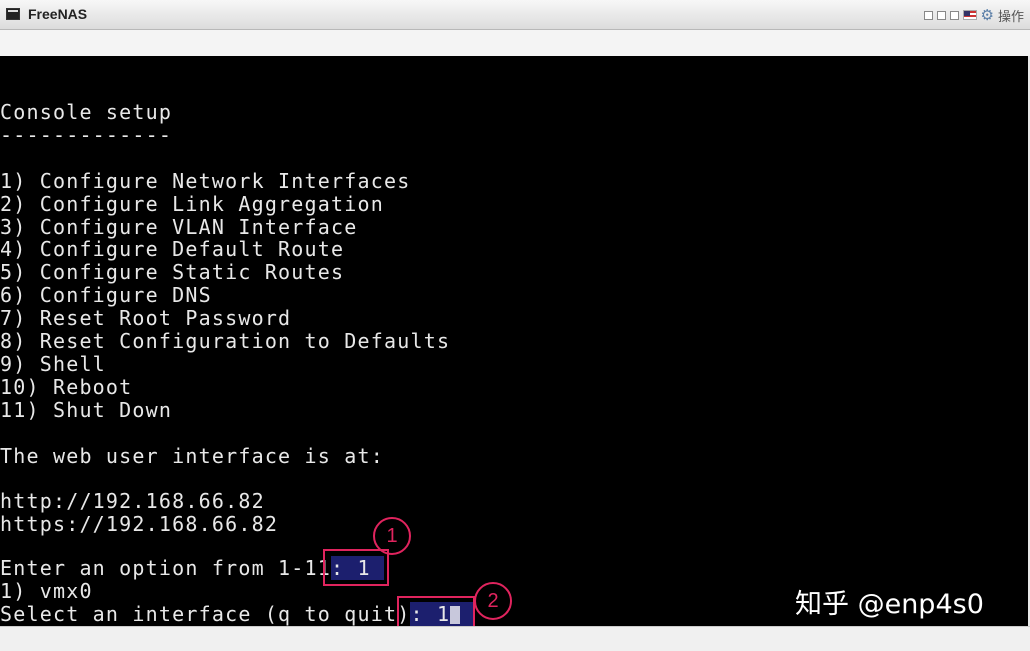 Image resolution: width=1030 pixels, height=651 pixels. Describe the element at coordinates (86, 409) in the screenshot. I see `console-line: 11) Shut Down` at that location.